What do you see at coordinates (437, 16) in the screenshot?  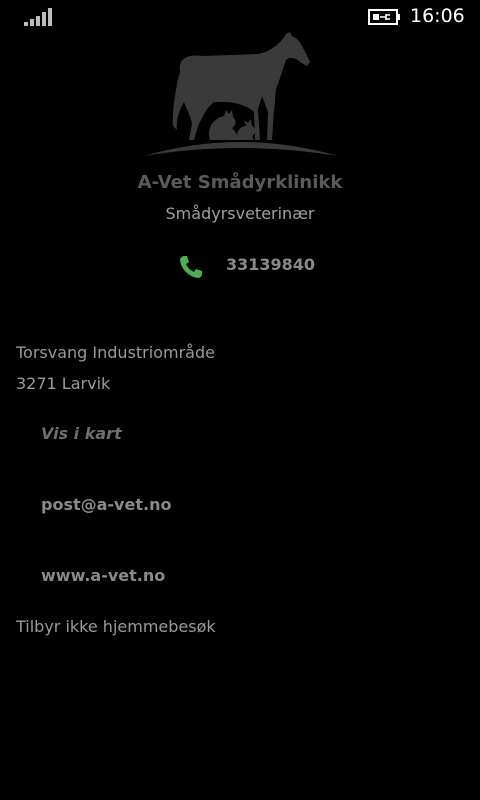 I see `clock: 16:06` at bounding box center [437, 16].